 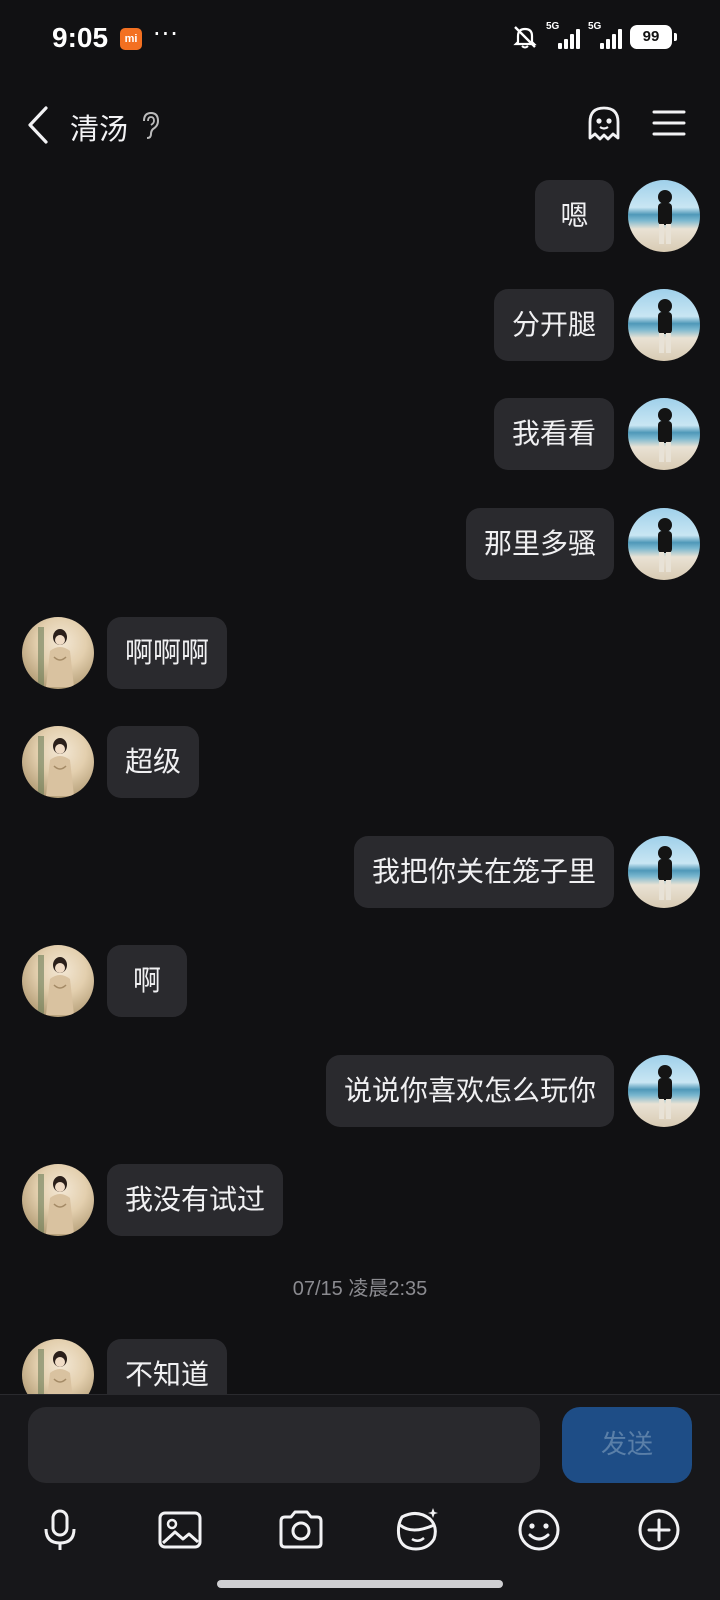 I want to click on back-arrow-icon, so click(x=42, y=125).